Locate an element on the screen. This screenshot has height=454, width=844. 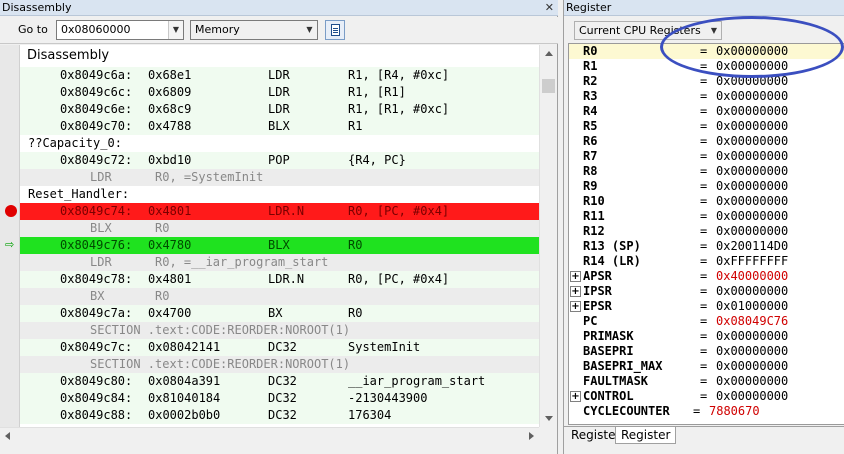
disassembly-label-row: ??Capacity_0: is located at coordinates (279, 143).